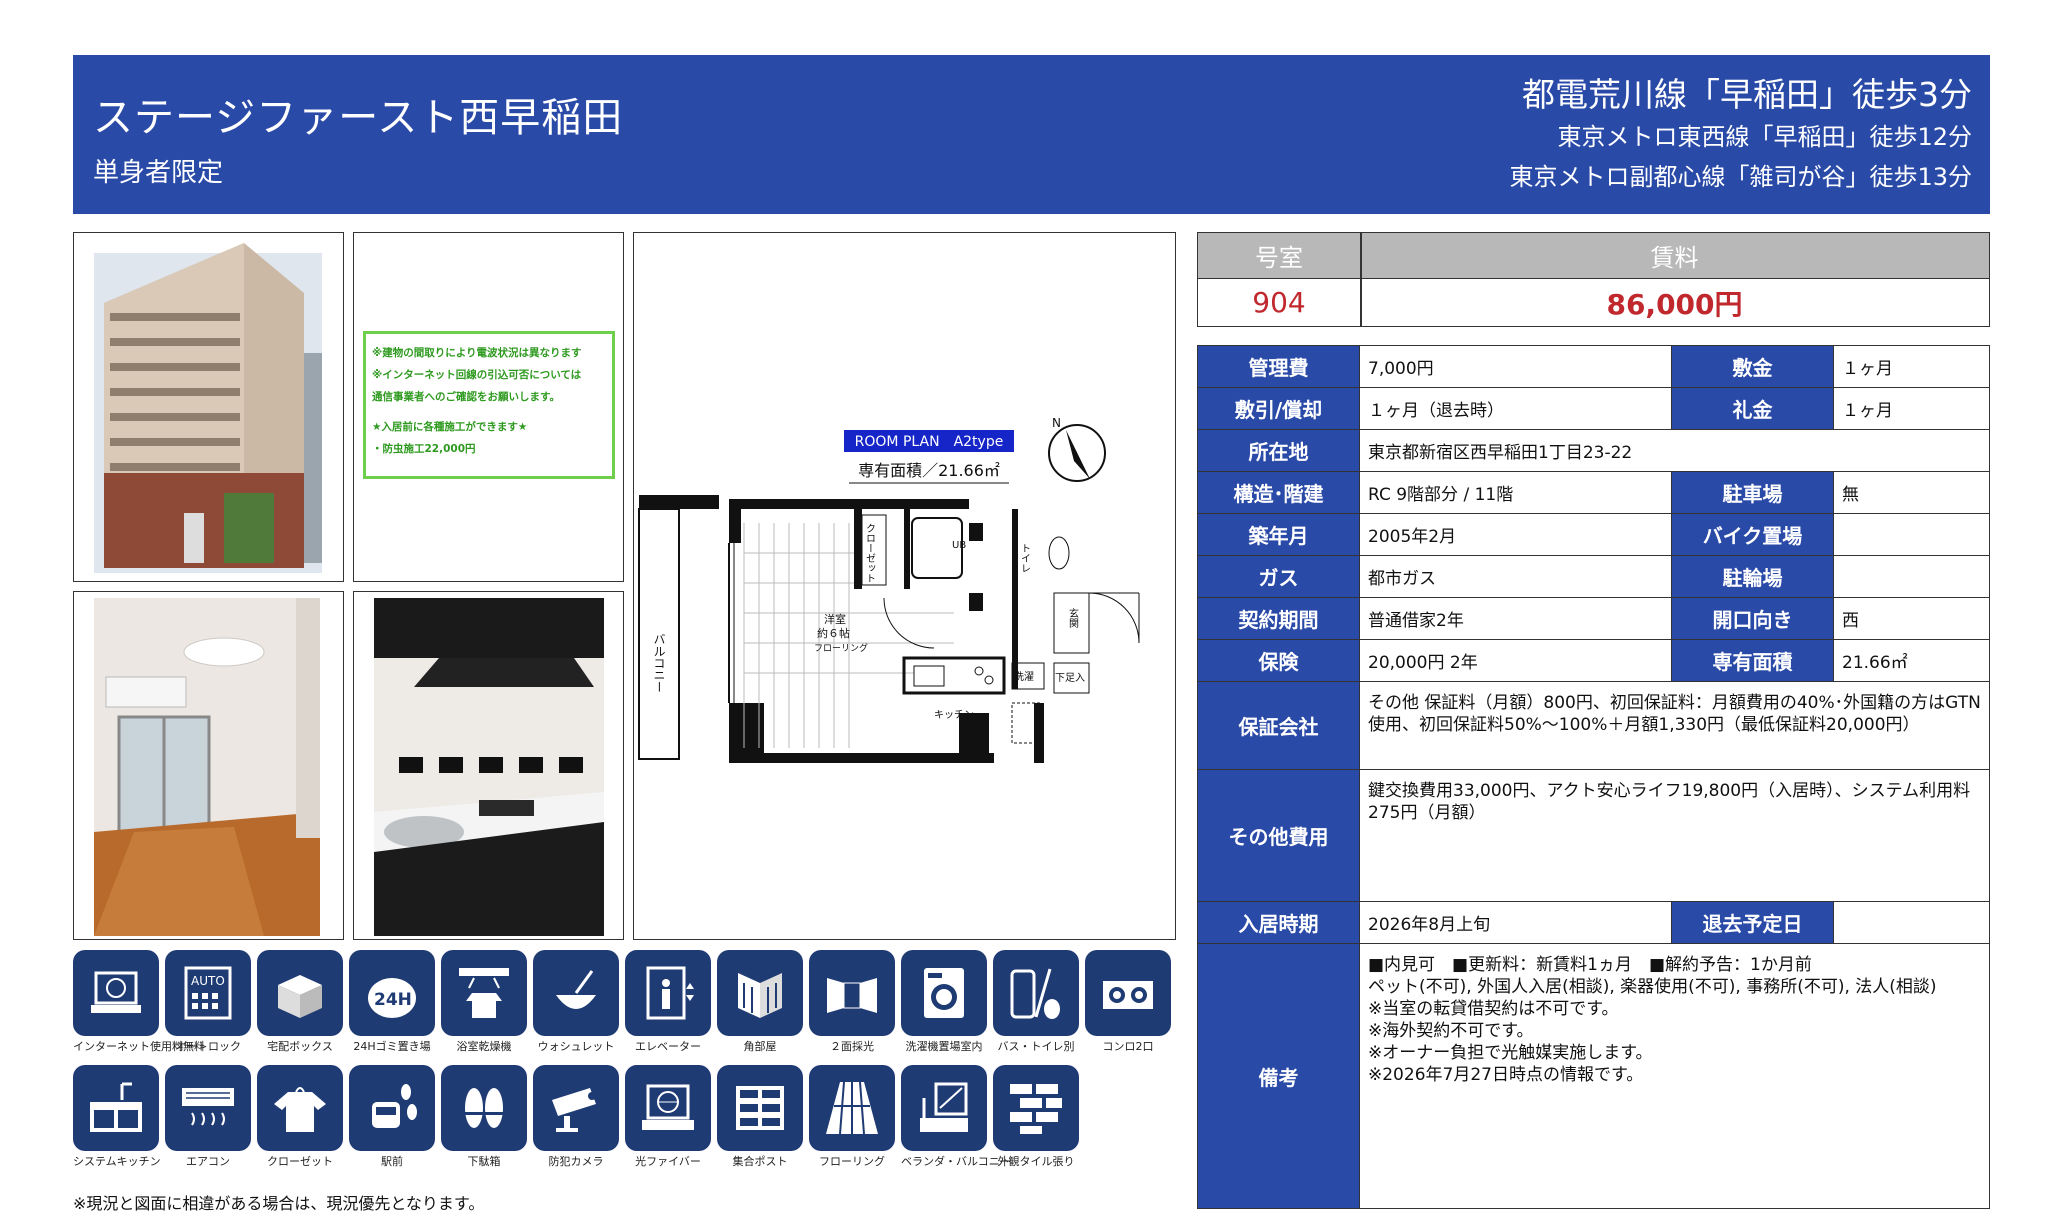 The height and width of the screenshot is (1220, 2056). Describe the element at coordinates (1516, 492) in the screenshot. I see `row-value: RC 9階部分 / 11階` at that location.